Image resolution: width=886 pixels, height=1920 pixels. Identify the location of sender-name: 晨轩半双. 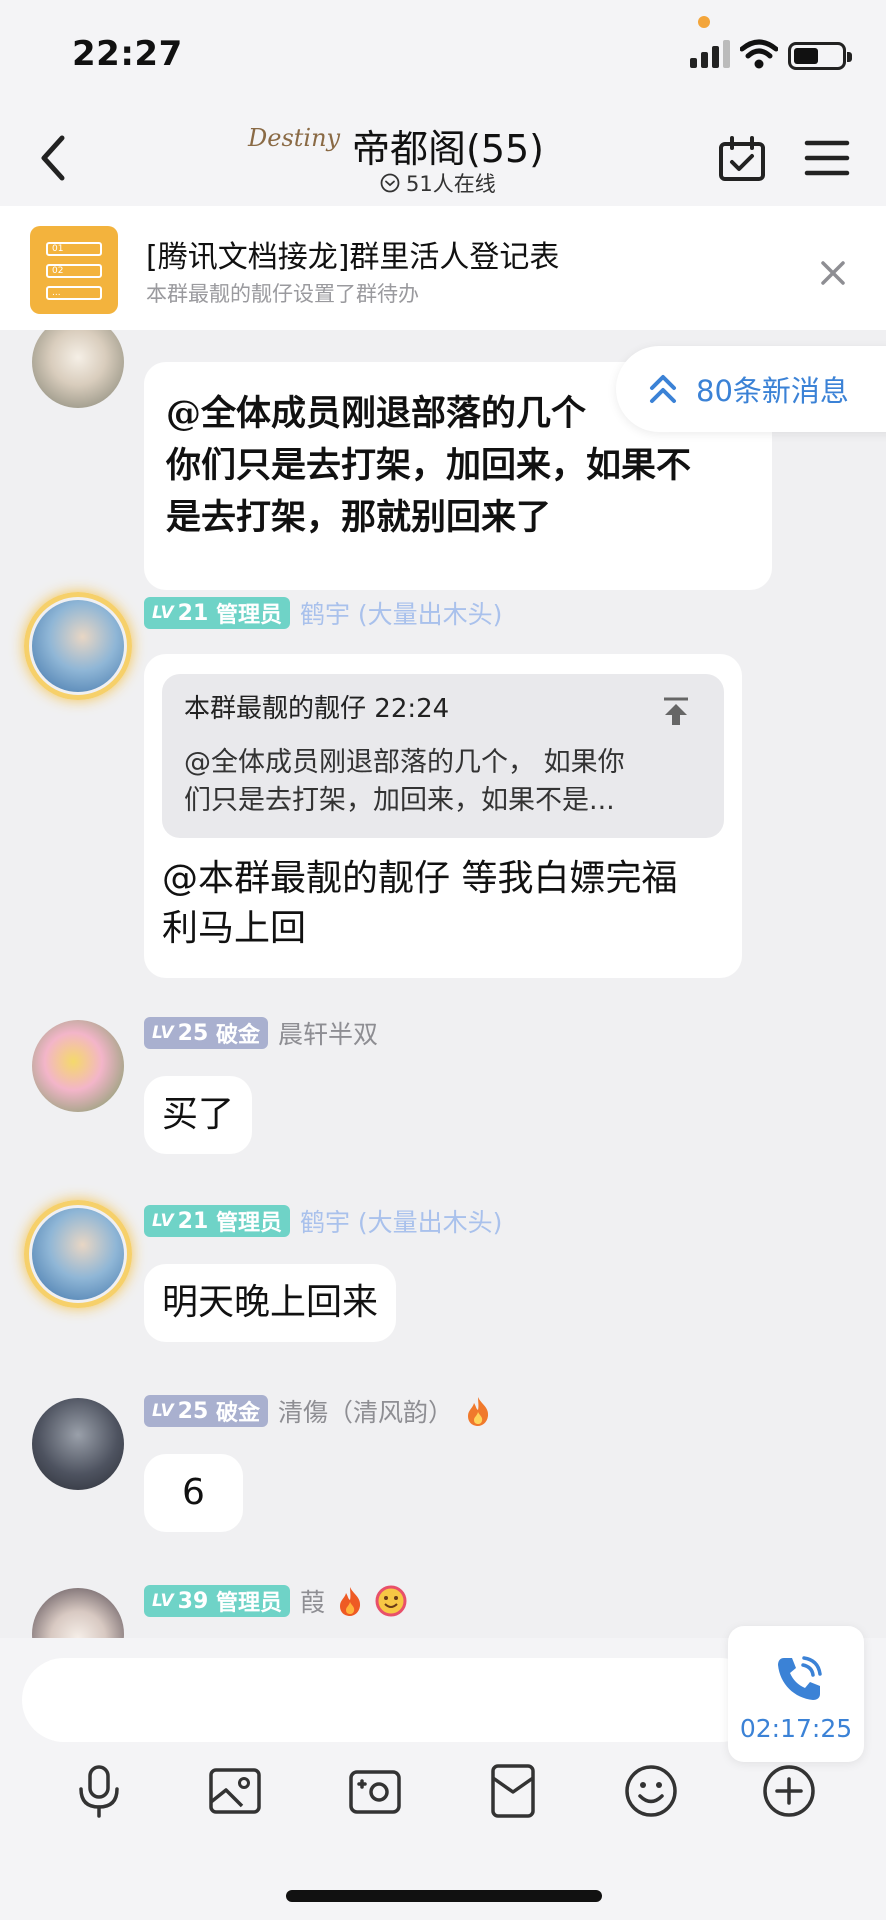
(328, 1033).